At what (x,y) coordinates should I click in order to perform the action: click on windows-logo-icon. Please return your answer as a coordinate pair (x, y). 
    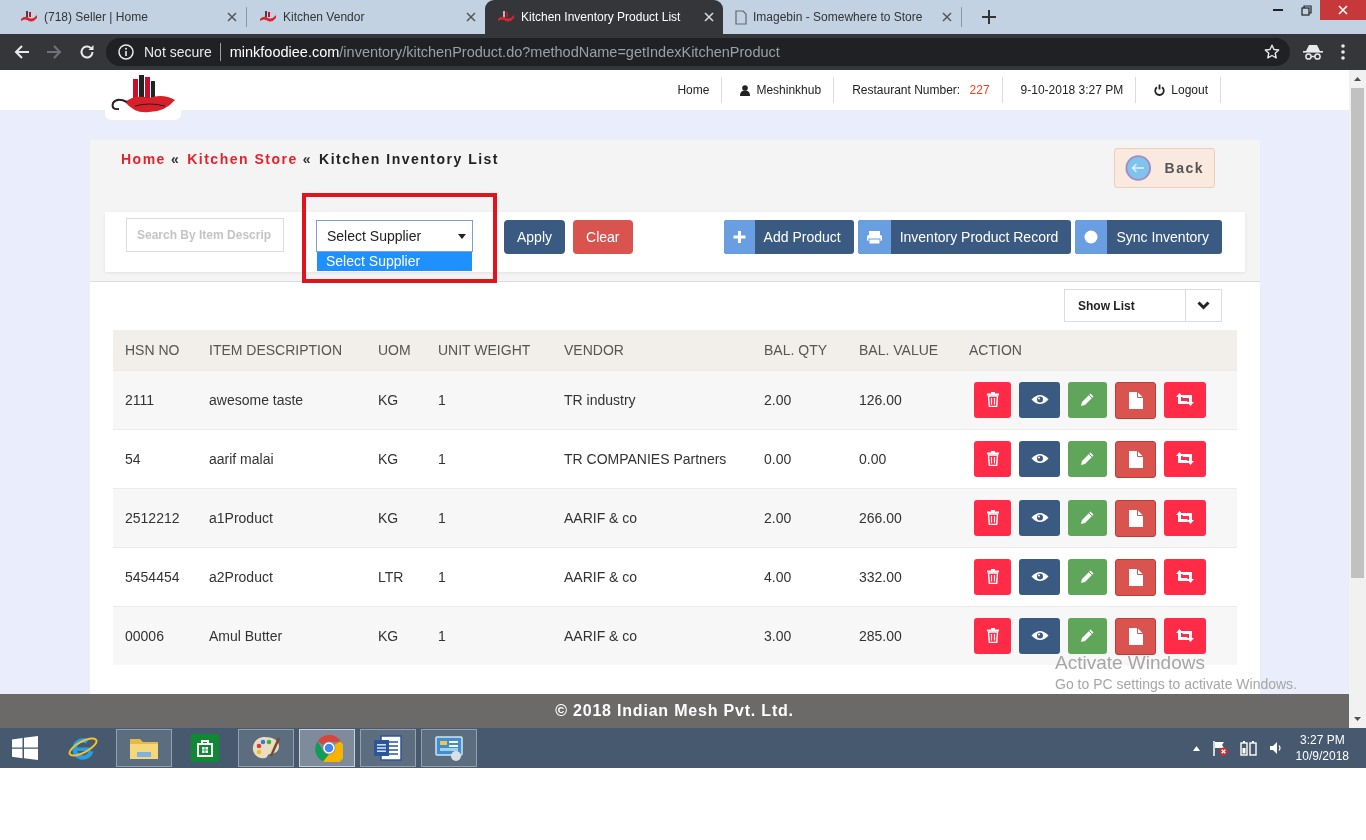
    Looking at the image, I should click on (25, 748).